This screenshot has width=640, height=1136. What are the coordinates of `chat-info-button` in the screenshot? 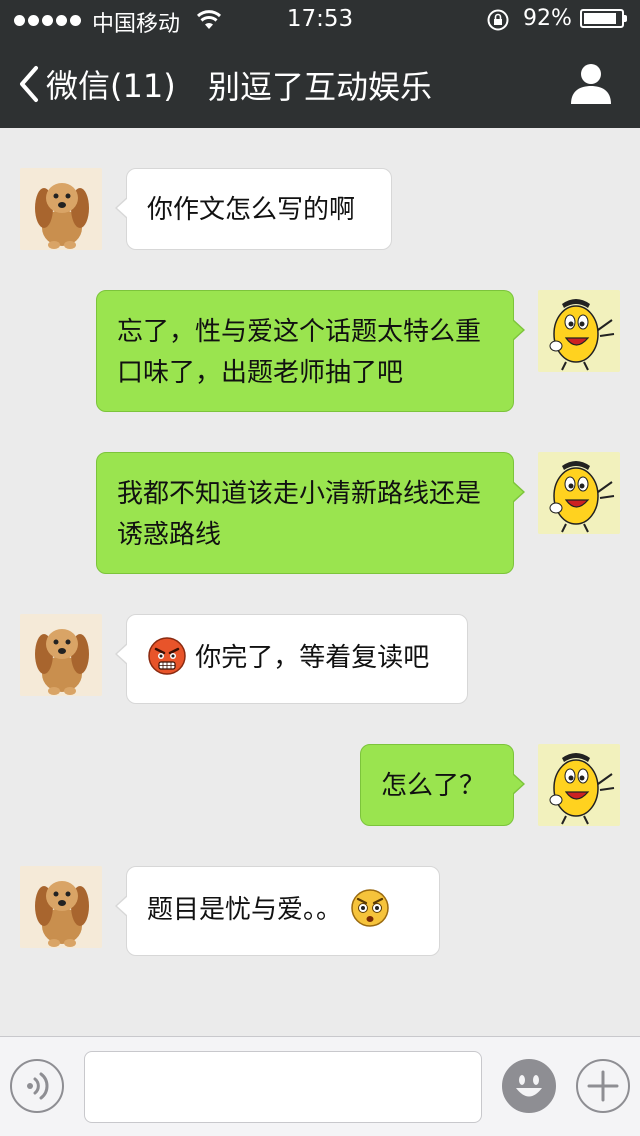 It's located at (591, 84).